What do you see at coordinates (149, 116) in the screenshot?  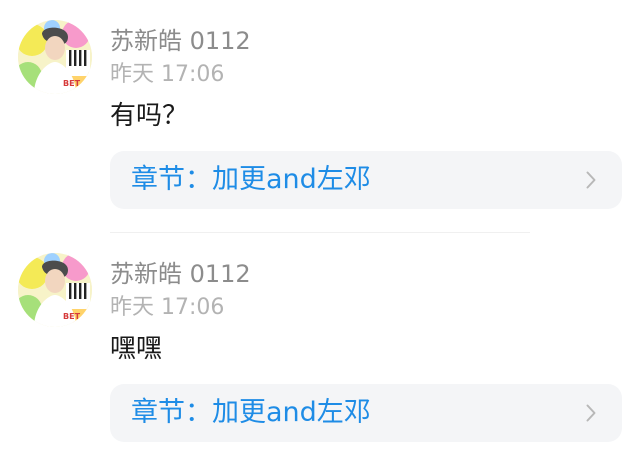 I see `comment-text: 有吗？` at bounding box center [149, 116].